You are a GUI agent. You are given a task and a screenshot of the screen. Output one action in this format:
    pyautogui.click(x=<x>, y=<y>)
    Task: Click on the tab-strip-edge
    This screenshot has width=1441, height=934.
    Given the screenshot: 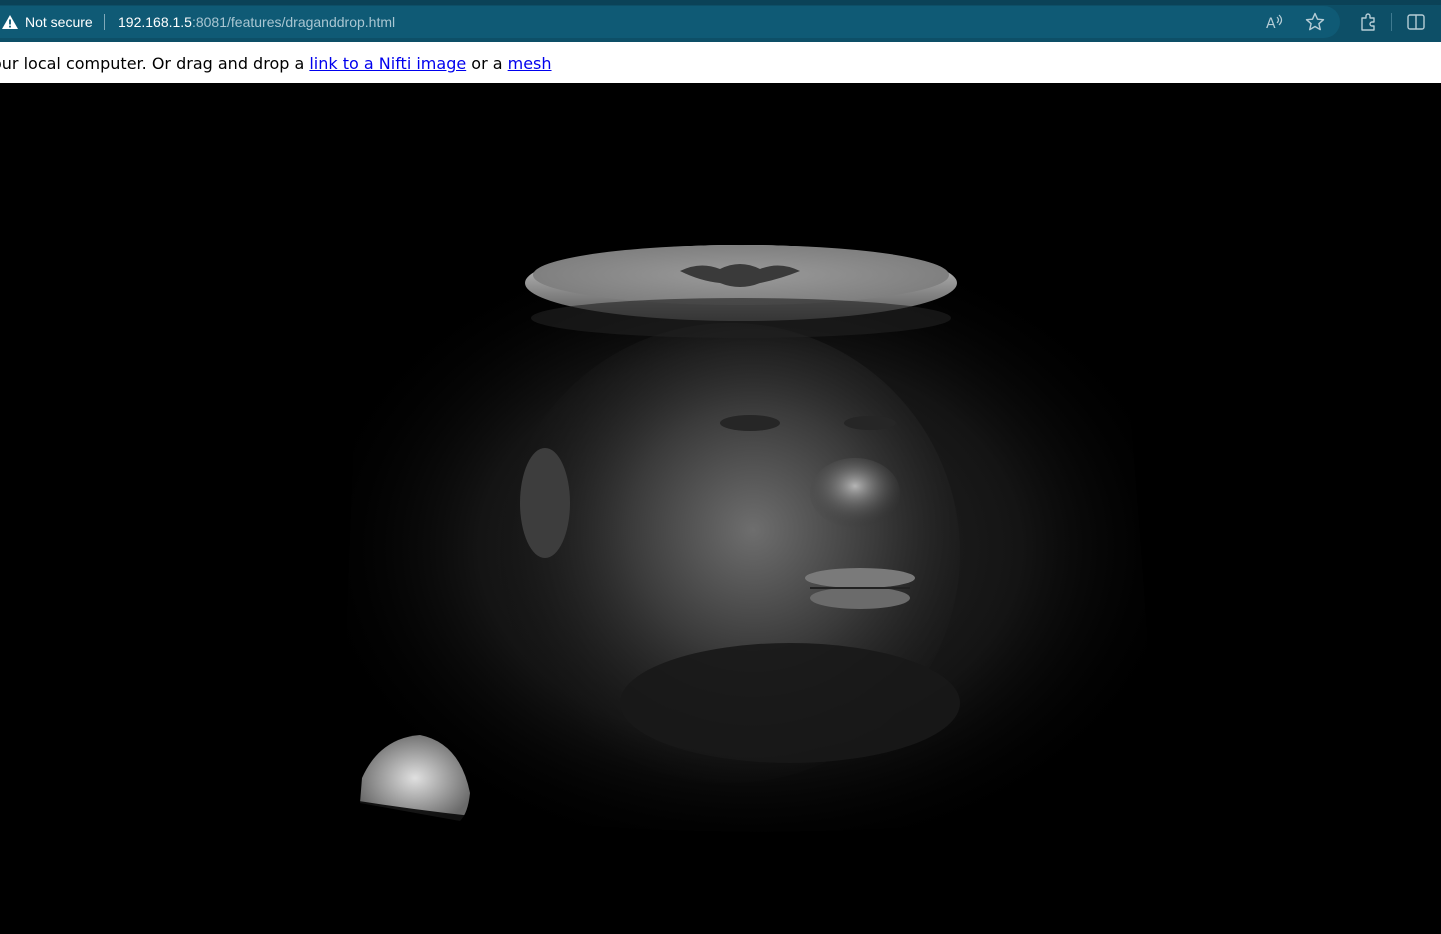 What is the action you would take?
    pyautogui.click(x=720, y=2)
    